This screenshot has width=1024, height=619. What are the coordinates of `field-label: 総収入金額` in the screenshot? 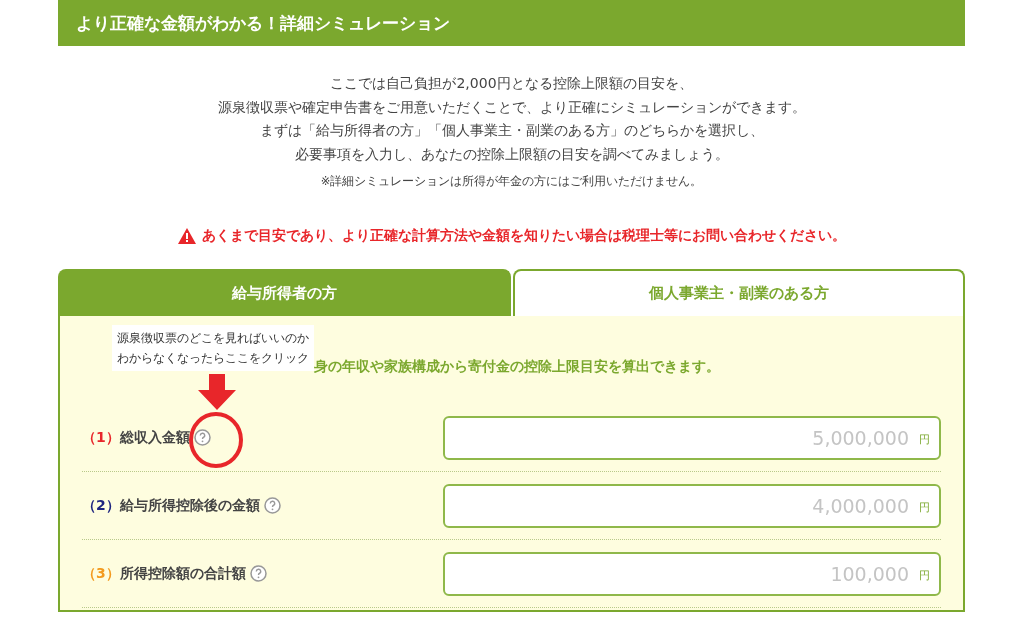 It's located at (154, 437).